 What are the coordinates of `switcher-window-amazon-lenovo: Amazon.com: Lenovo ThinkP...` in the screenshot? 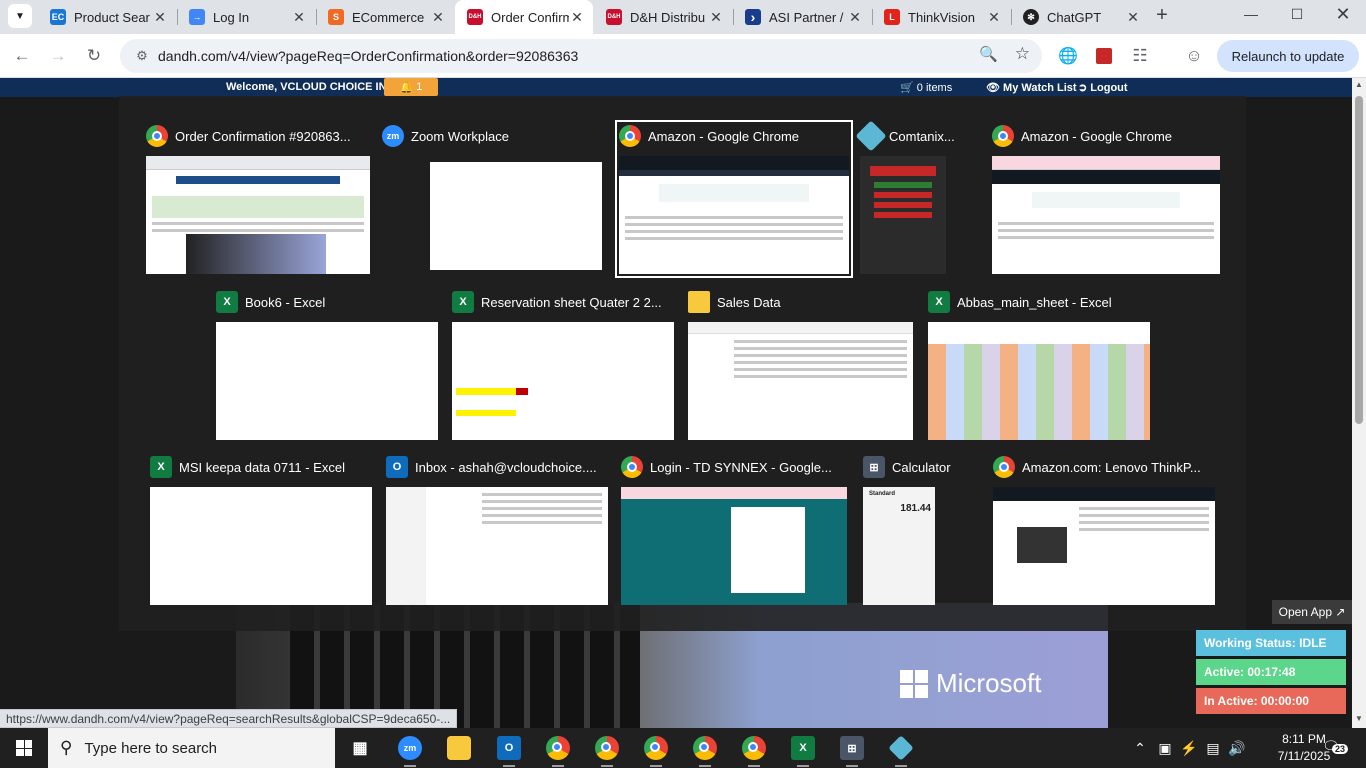 It's located at (1104, 530).